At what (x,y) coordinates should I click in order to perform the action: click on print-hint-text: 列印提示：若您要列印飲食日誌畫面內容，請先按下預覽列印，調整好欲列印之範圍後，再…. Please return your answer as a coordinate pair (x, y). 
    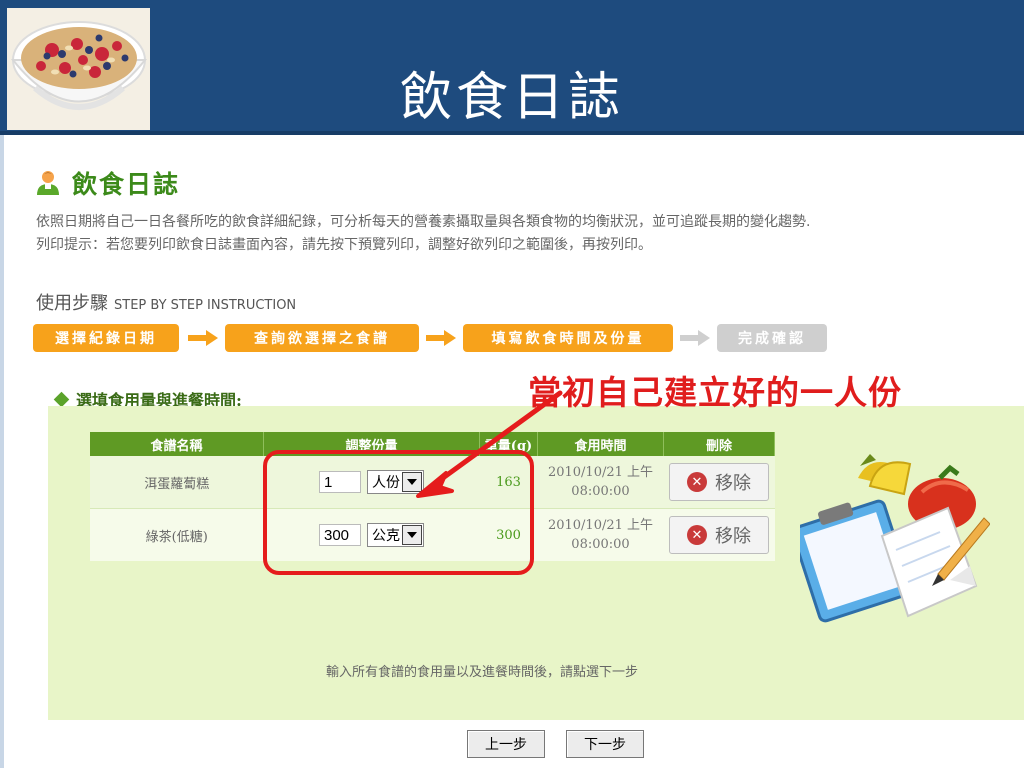
    Looking at the image, I should click on (344, 245).